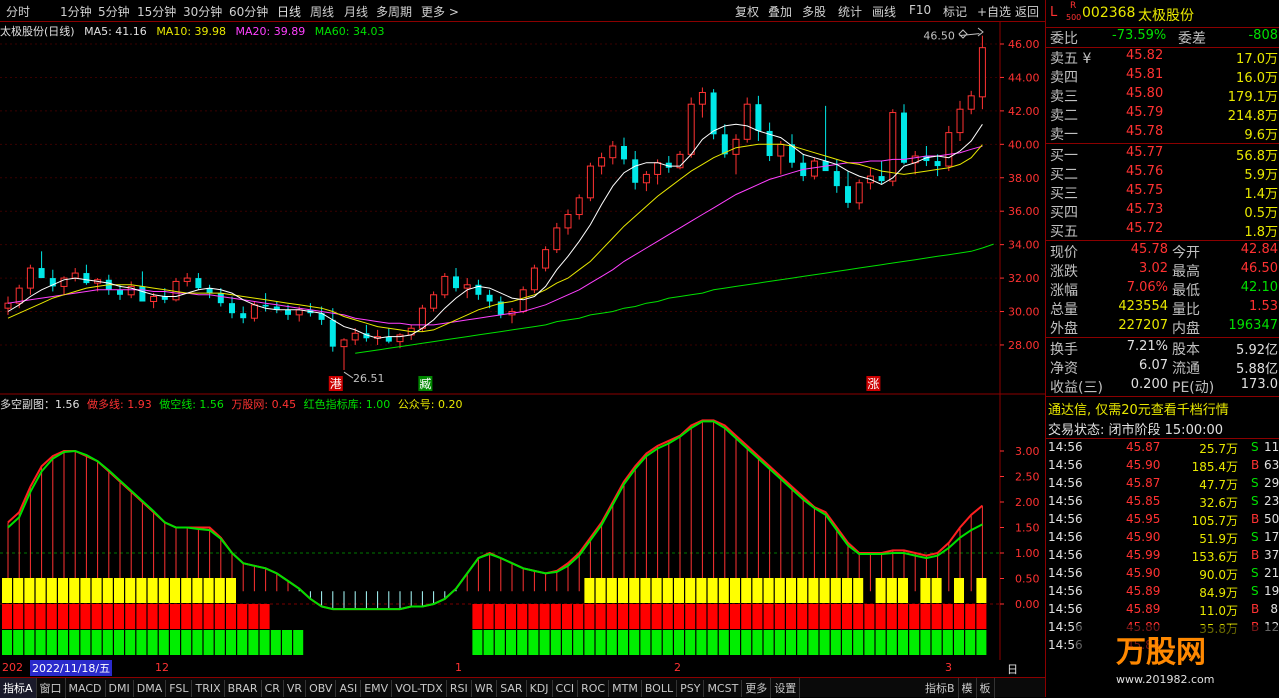 The height and width of the screenshot is (698, 1279). Describe the element at coordinates (850, 11) in the screenshot. I see `toolbar-action-3: 统计` at that location.